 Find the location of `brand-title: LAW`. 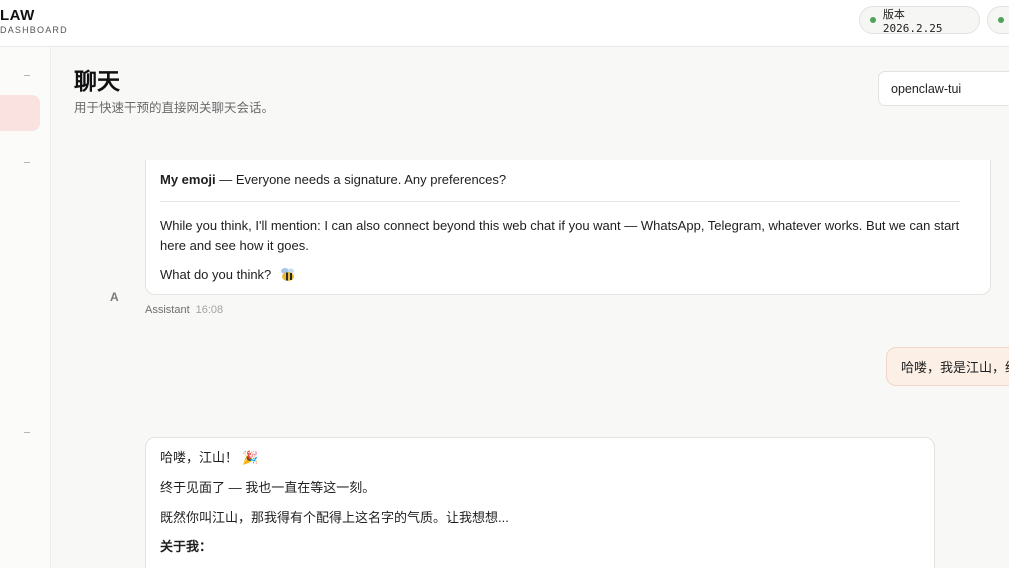

brand-title: LAW is located at coordinates (17, 15).